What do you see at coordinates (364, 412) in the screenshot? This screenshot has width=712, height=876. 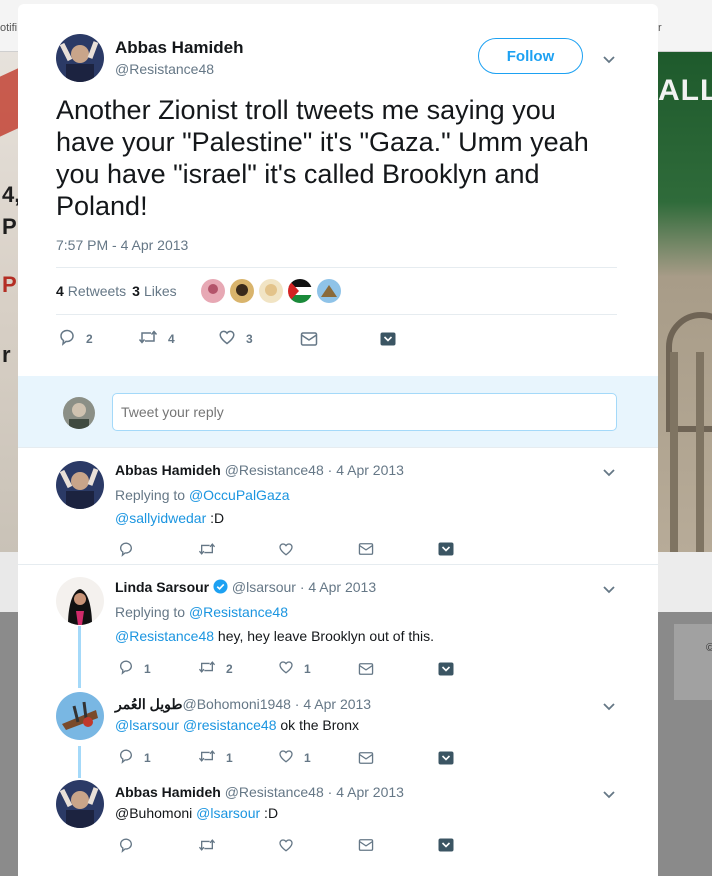 I see `reply-input` at bounding box center [364, 412].